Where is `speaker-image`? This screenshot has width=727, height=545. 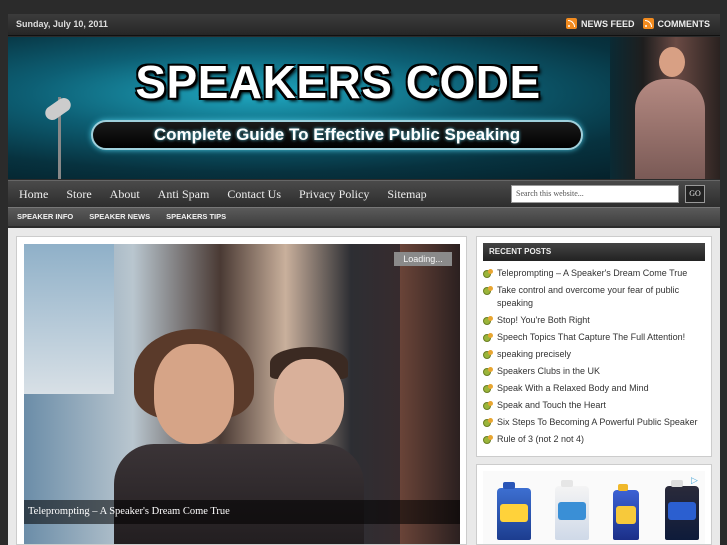 speaker-image is located at coordinates (665, 108).